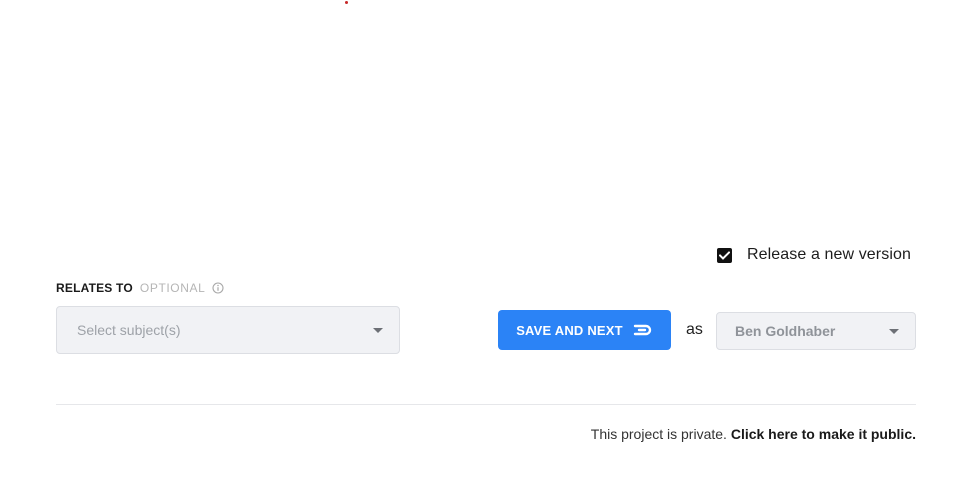 Image resolution: width=973 pixels, height=480 pixels. Describe the element at coordinates (172, 288) in the screenshot. I see `optional-label: OPTIONAL` at that location.